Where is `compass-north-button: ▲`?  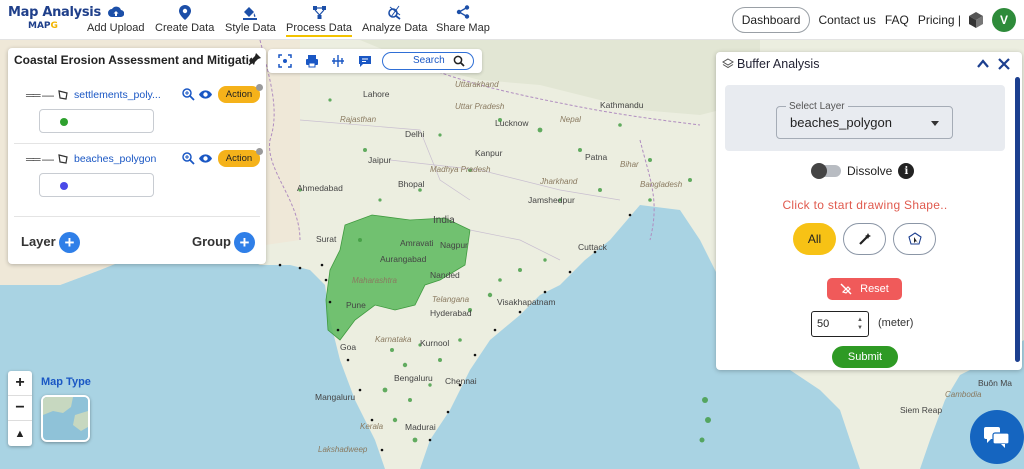 compass-north-button: ▲ is located at coordinates (20, 433).